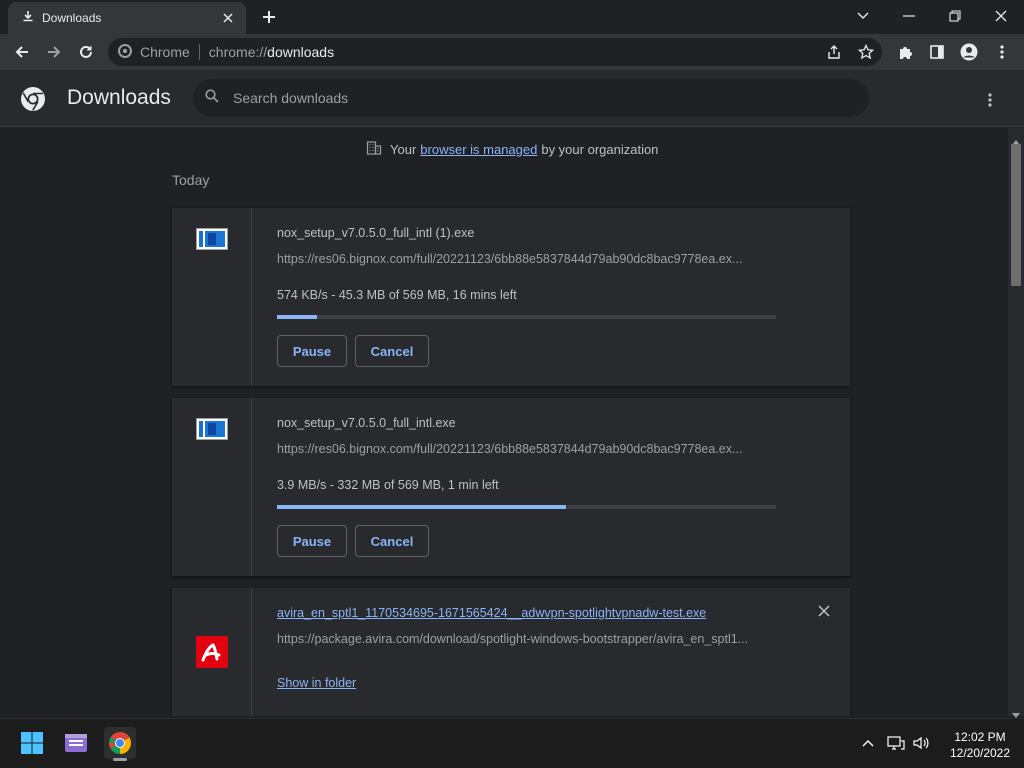 The image size is (1024, 768). Describe the element at coordinates (28, 18) in the screenshot. I see `download-icon` at that location.